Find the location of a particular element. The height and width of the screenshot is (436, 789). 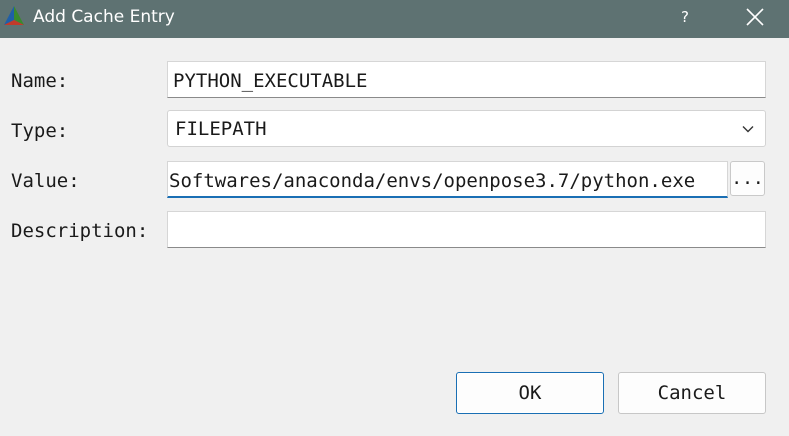

type-select-value: FILEPATH is located at coordinates (221, 129).